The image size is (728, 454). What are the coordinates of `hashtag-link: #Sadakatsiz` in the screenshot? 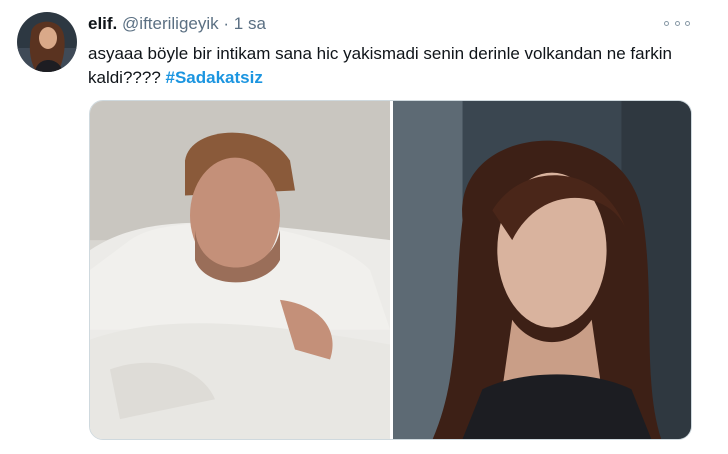 It's located at (214, 77).